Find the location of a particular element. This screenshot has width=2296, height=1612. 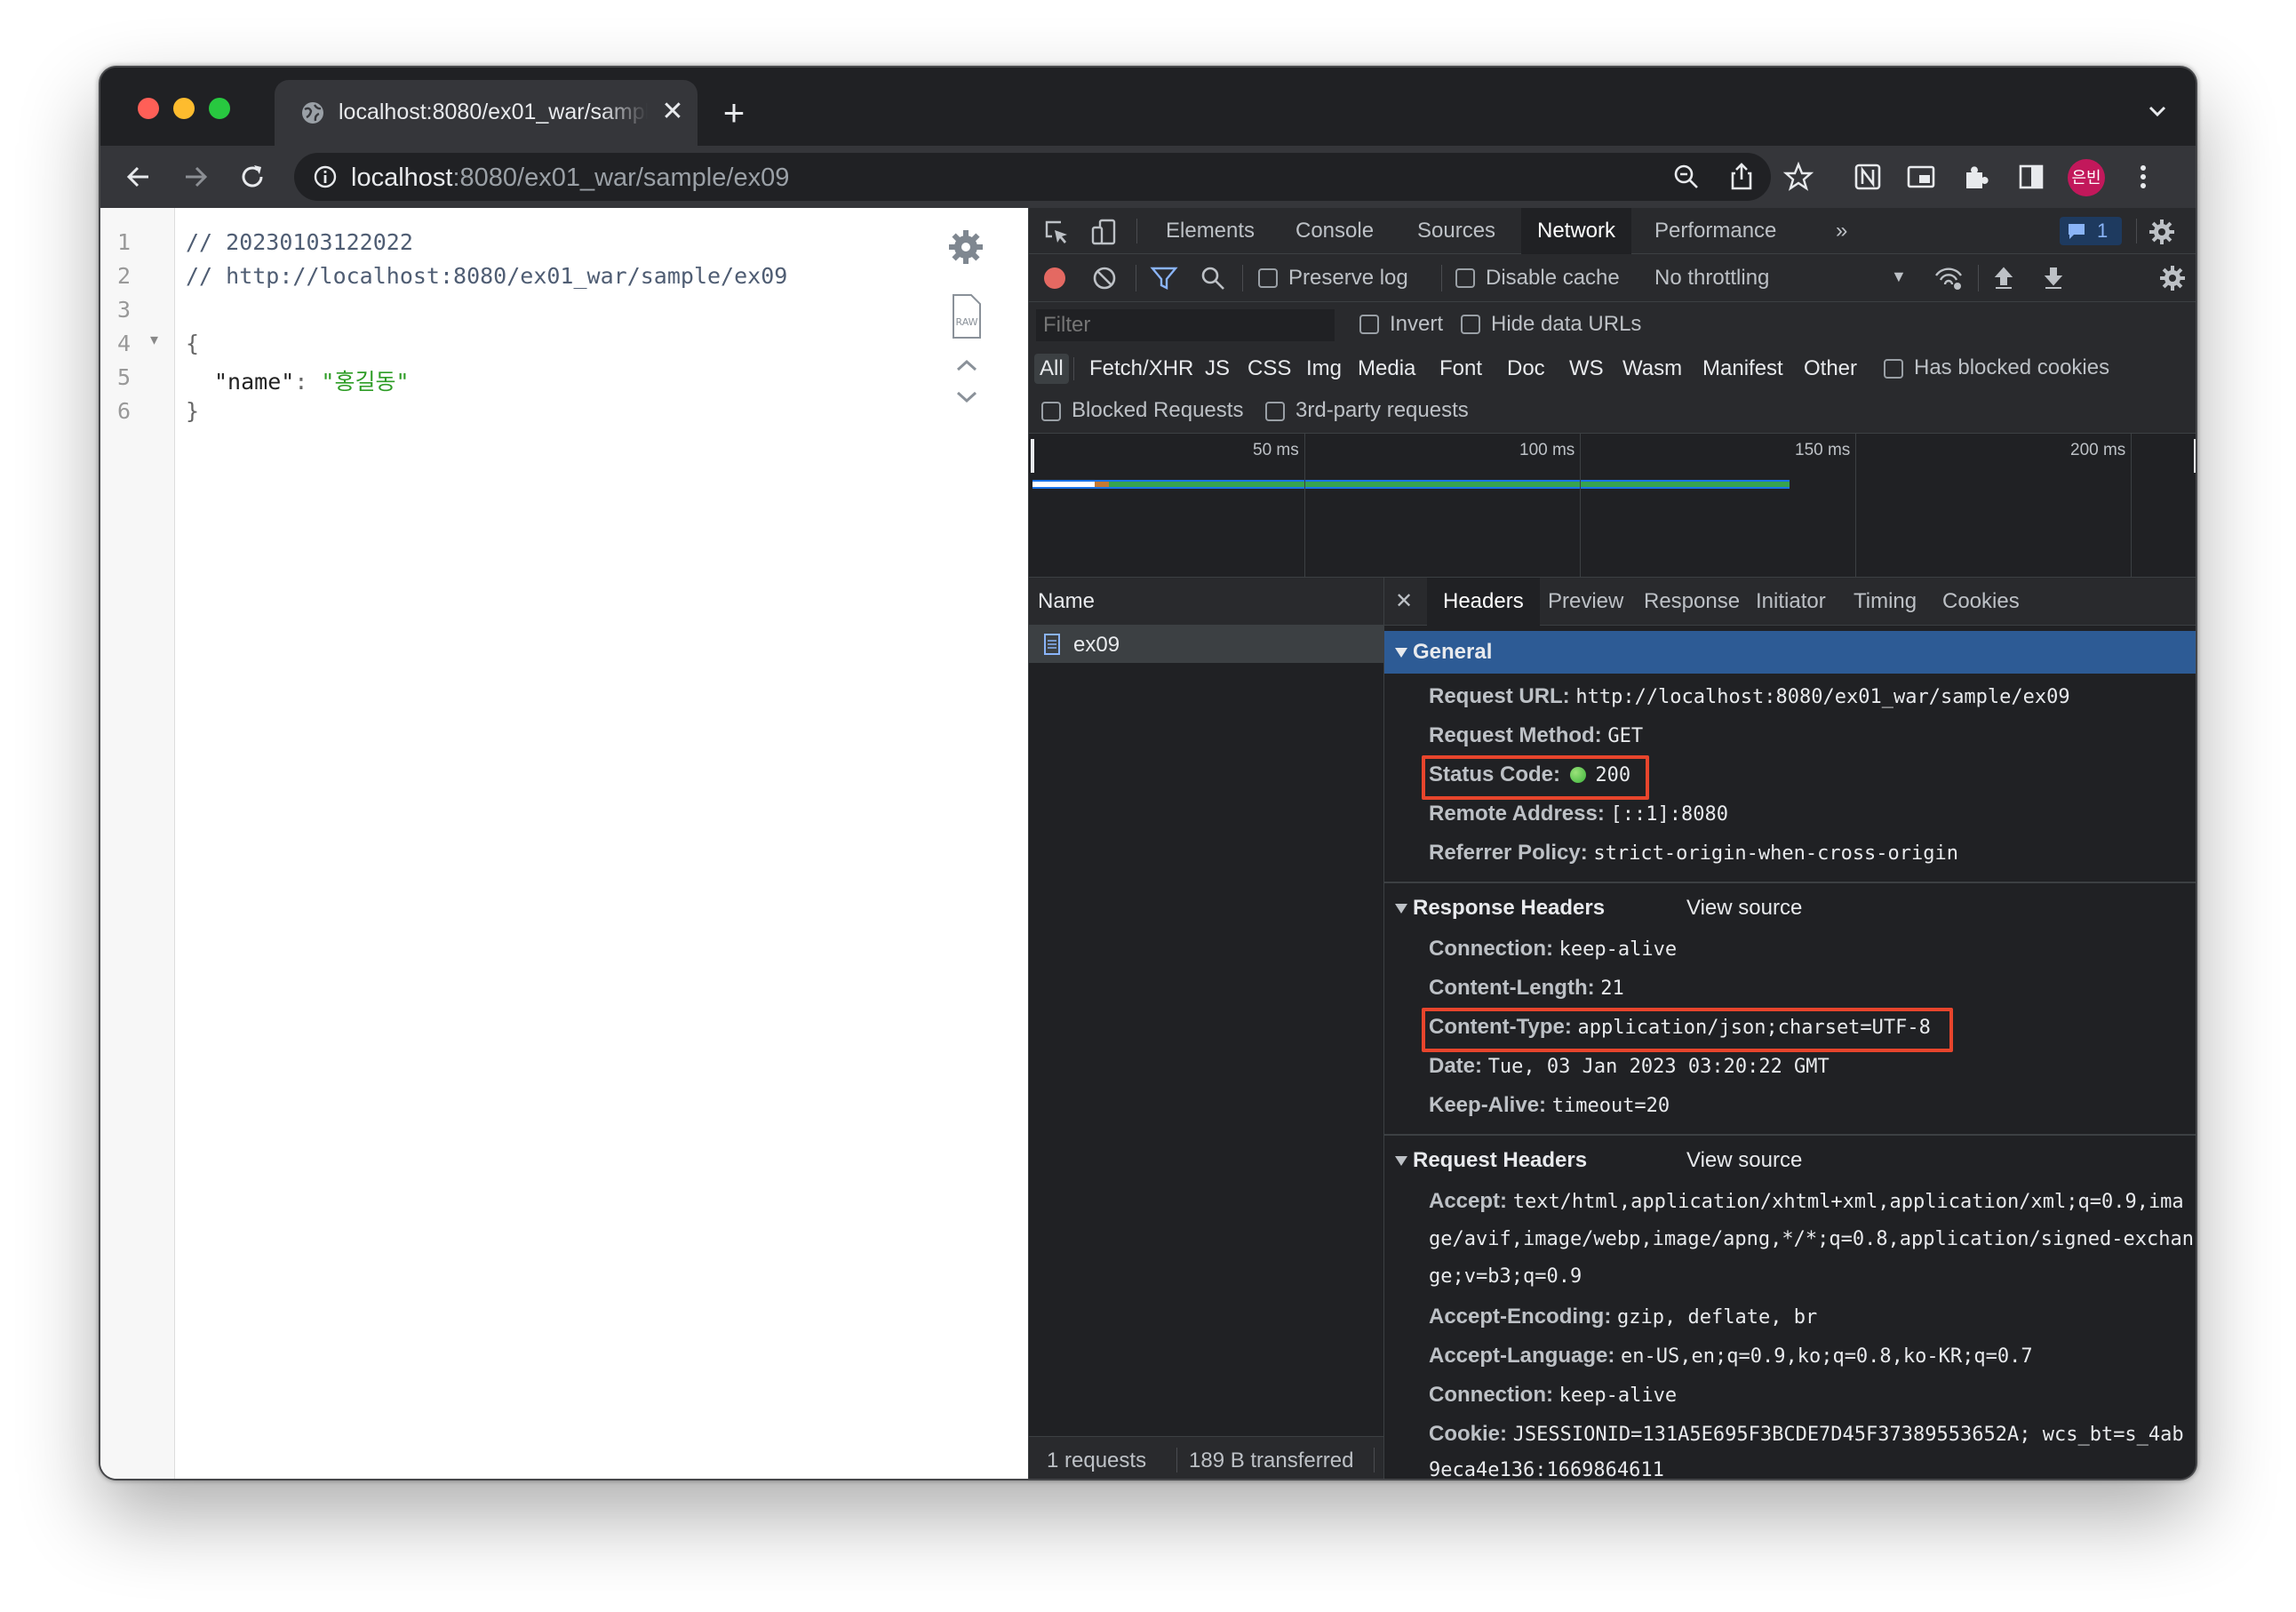

tab-sources: Sources is located at coordinates (1456, 231).